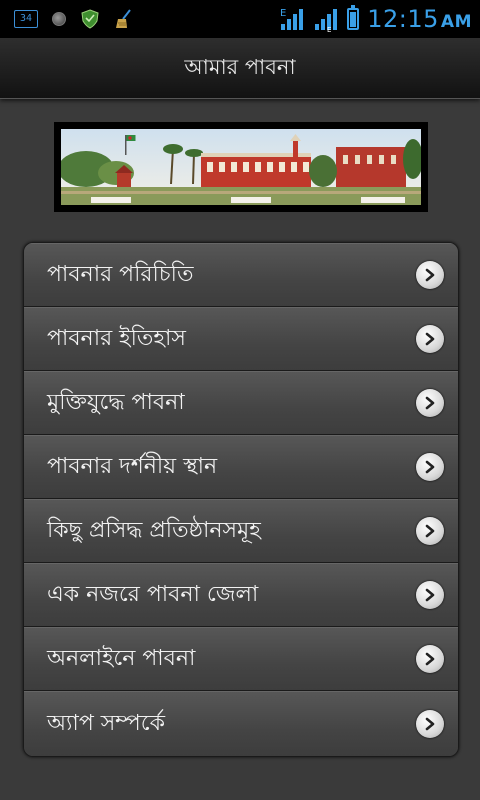  Describe the element at coordinates (153, 594) in the screenshot. I see `menu-item-label: এক নজরে পাবনা জেলা` at that location.